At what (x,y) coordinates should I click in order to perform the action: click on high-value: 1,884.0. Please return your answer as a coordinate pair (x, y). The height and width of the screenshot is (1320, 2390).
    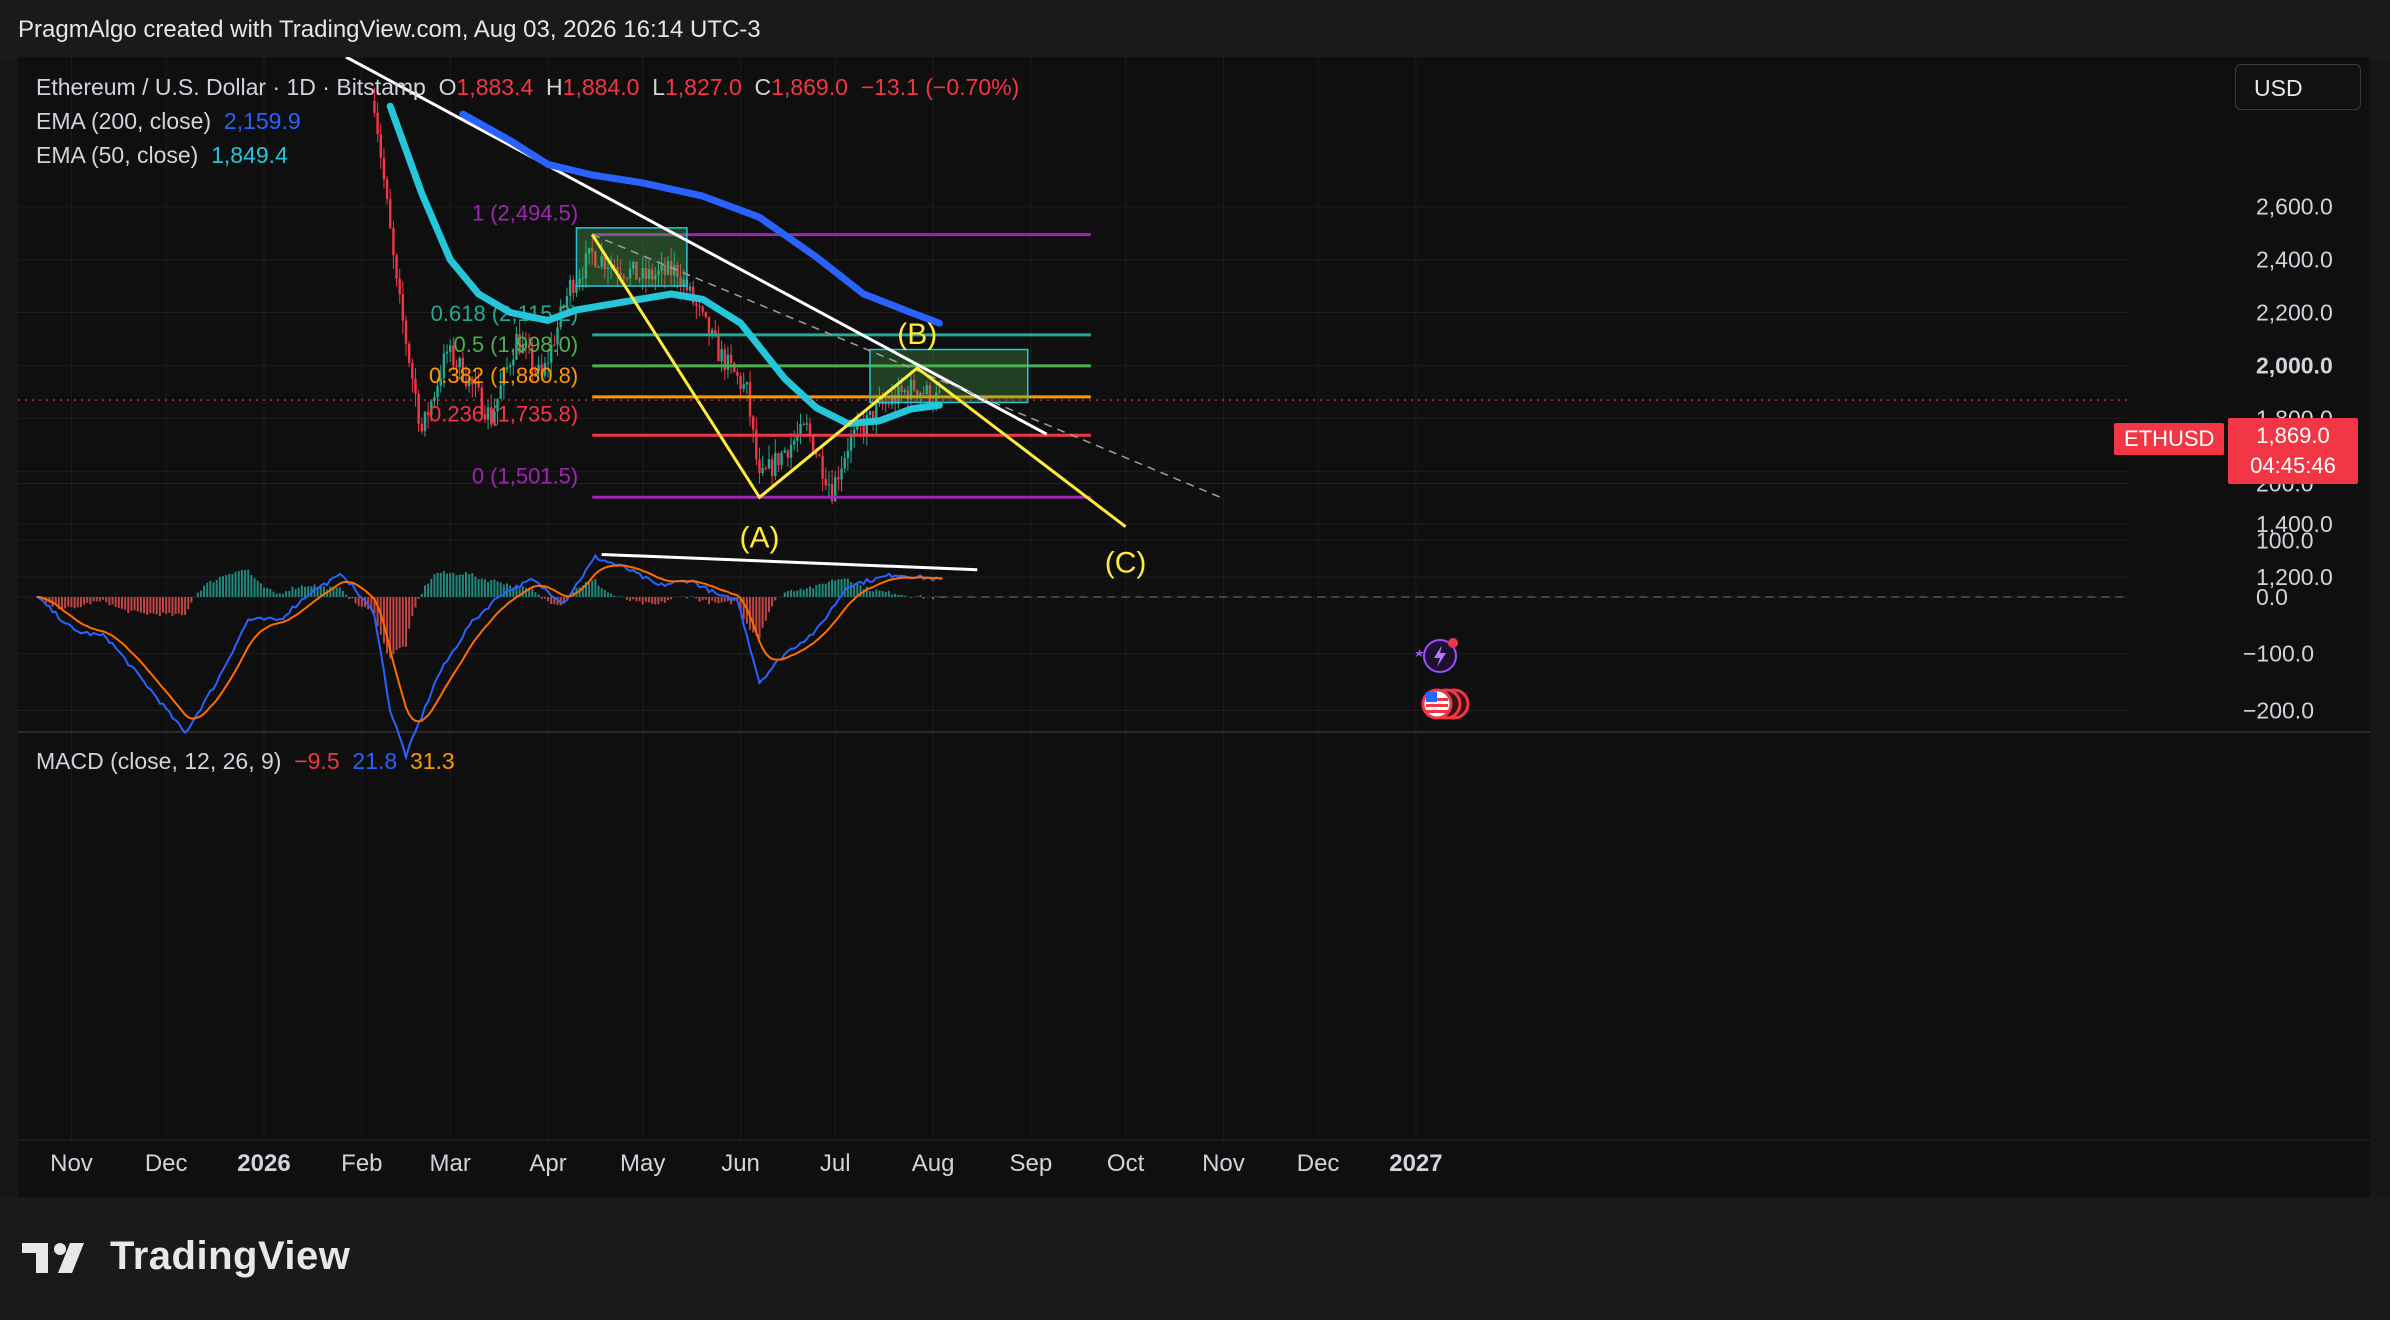
    Looking at the image, I should click on (601, 87).